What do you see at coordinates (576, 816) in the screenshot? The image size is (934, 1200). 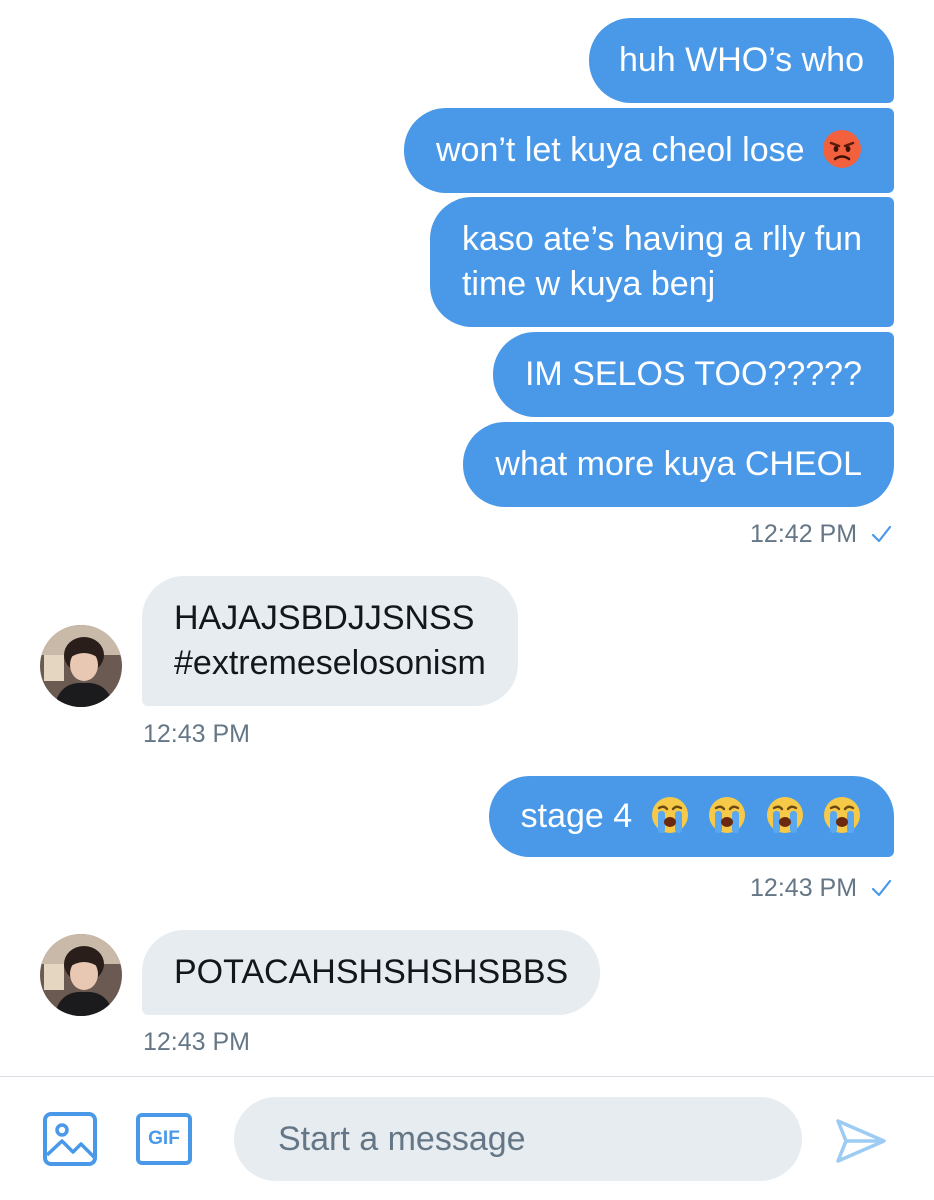 I see `message-text: stage 4` at bounding box center [576, 816].